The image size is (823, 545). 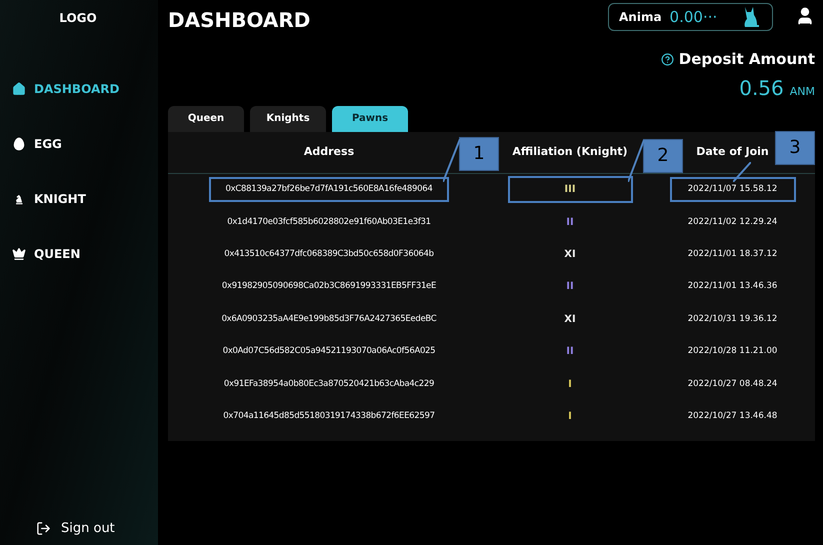 What do you see at coordinates (732, 152) in the screenshot?
I see `column-header: Date of Join` at bounding box center [732, 152].